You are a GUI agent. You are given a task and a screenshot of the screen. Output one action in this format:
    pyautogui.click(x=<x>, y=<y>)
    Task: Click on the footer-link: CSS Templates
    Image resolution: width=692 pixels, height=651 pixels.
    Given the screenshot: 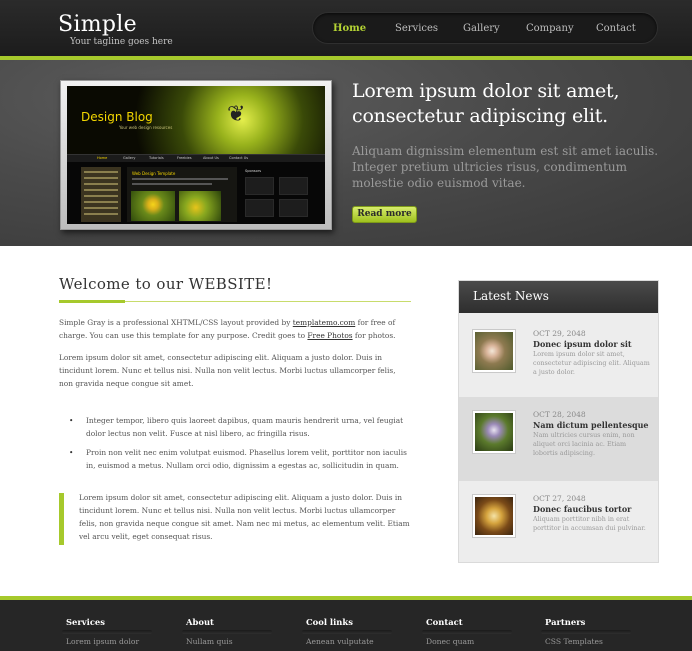 What is the action you would take?
    pyautogui.click(x=595, y=641)
    